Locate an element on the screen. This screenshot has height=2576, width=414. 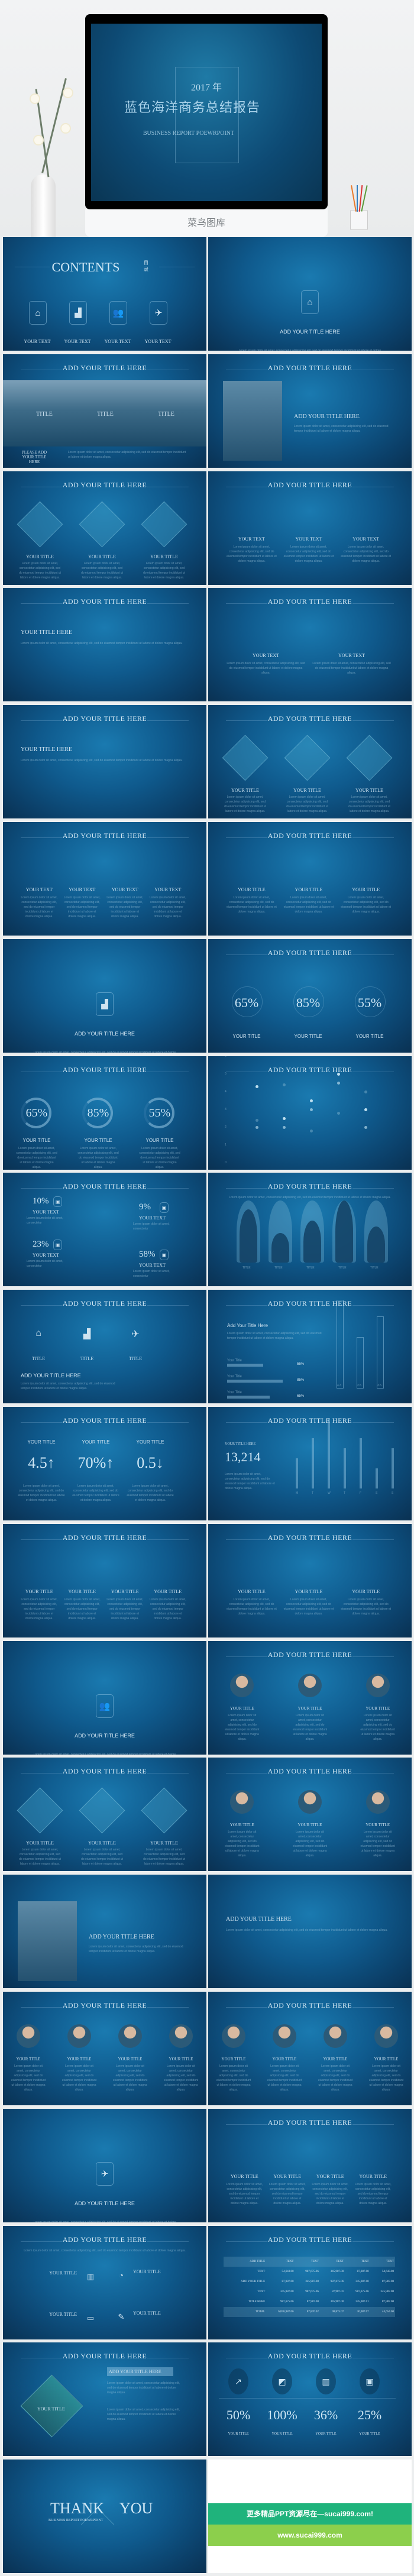
pencil-cup is located at coordinates (359, 208).